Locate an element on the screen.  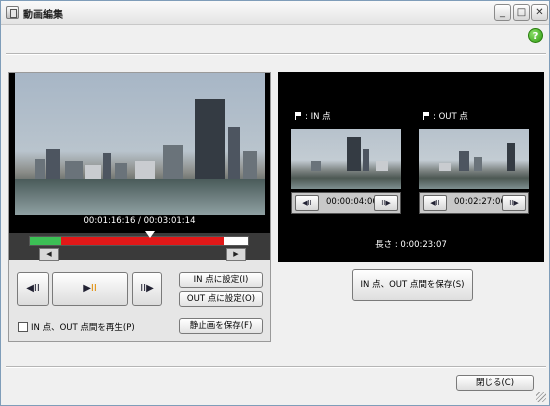
in-point-thumbnail is located at coordinates (346, 159).